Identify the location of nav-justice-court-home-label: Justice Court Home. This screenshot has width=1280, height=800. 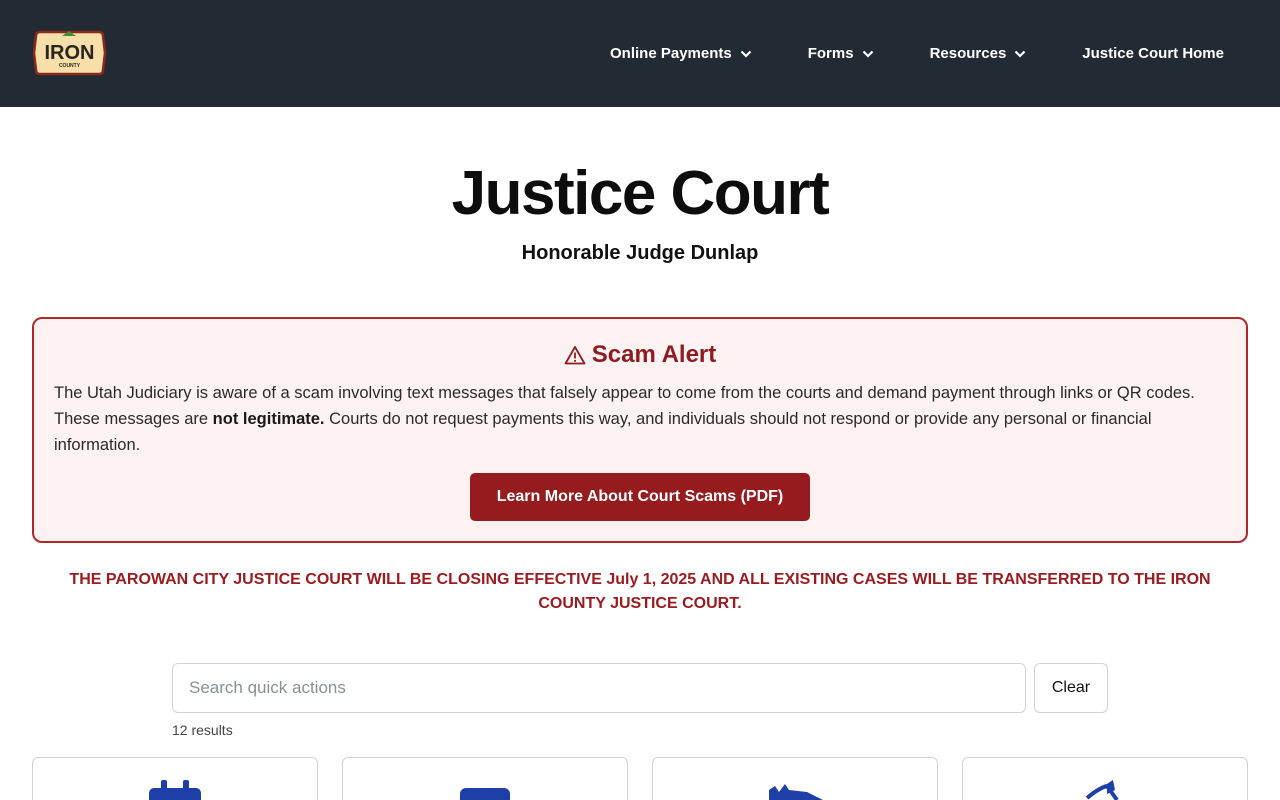
(1153, 53).